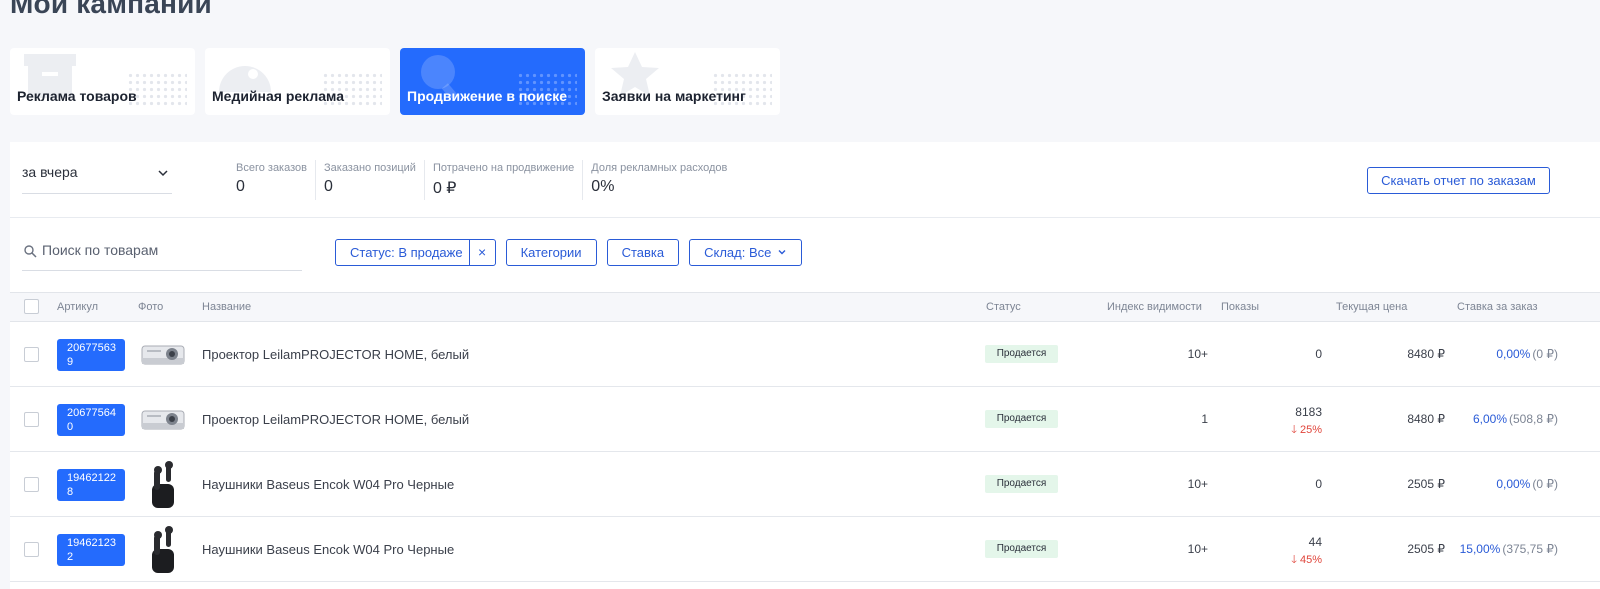  What do you see at coordinates (487, 96) in the screenshot?
I see `card-label: Продвижение в поиске` at bounding box center [487, 96].